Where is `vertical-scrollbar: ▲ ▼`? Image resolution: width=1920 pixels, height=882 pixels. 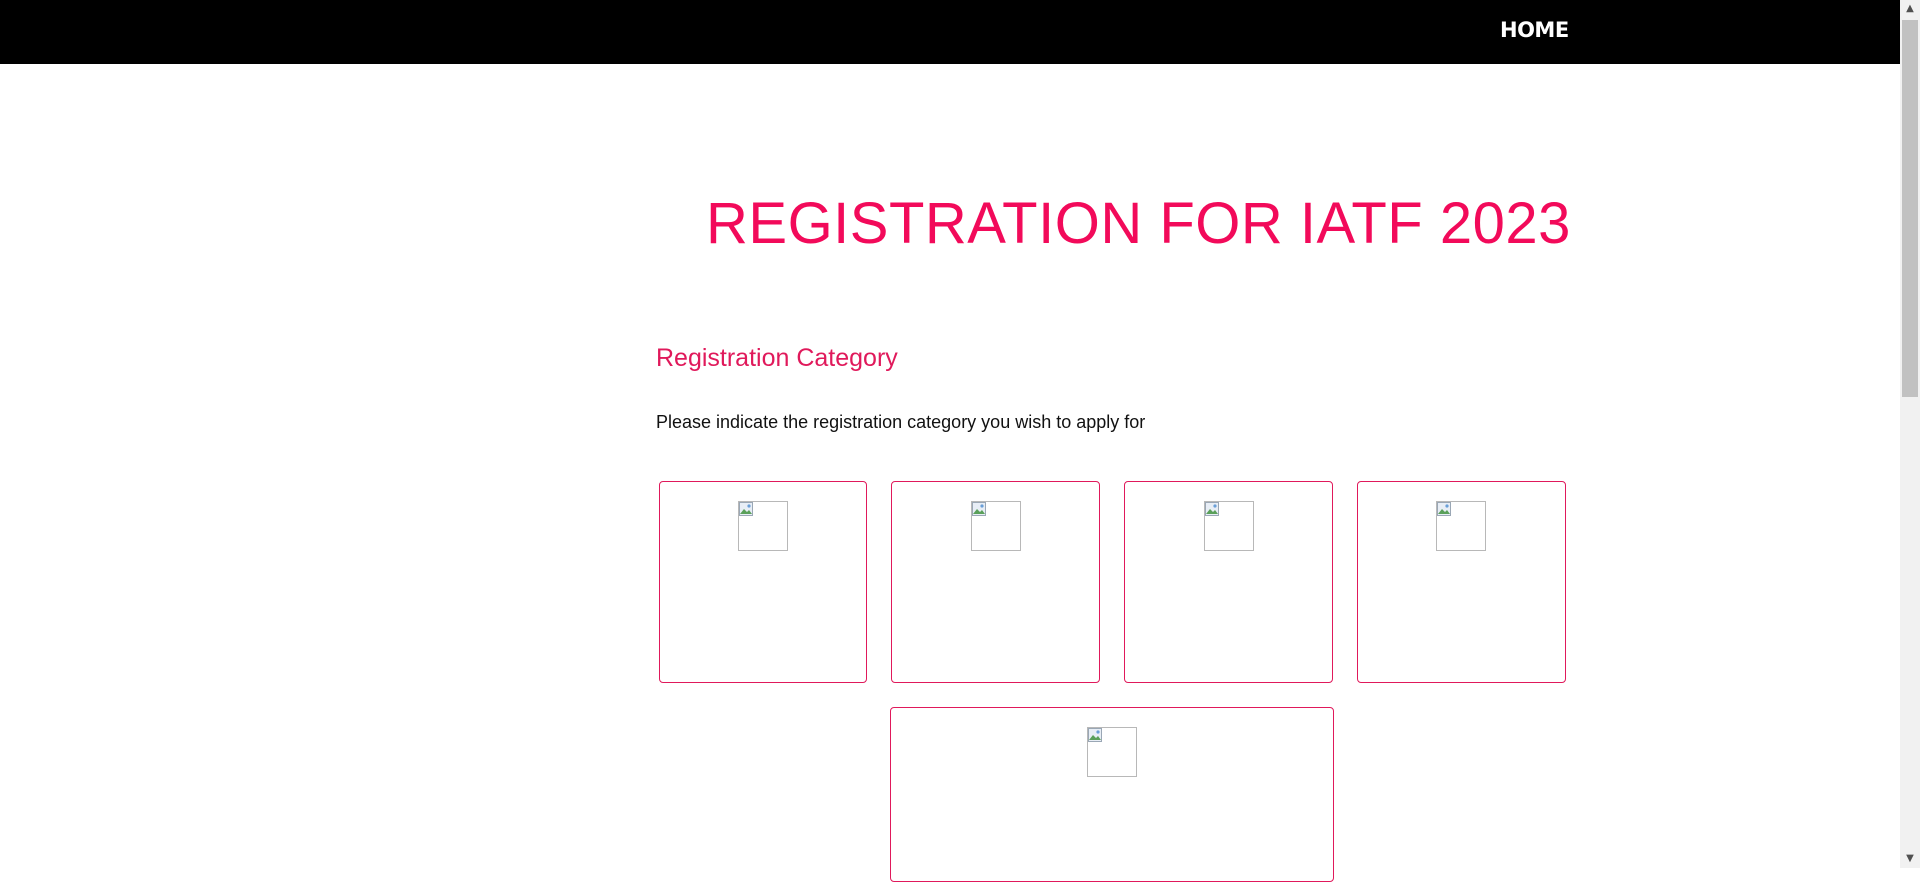 vertical-scrollbar: ▲ ▼ is located at coordinates (1910, 434).